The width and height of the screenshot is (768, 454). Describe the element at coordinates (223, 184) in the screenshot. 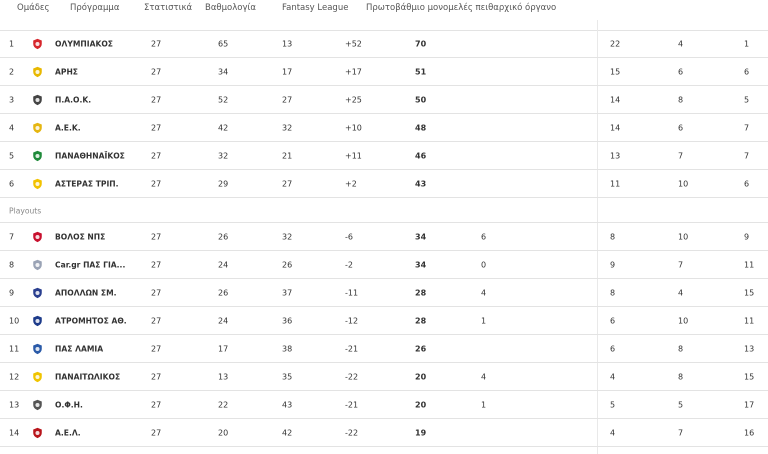

I see `cell-goals-for: 29` at that location.